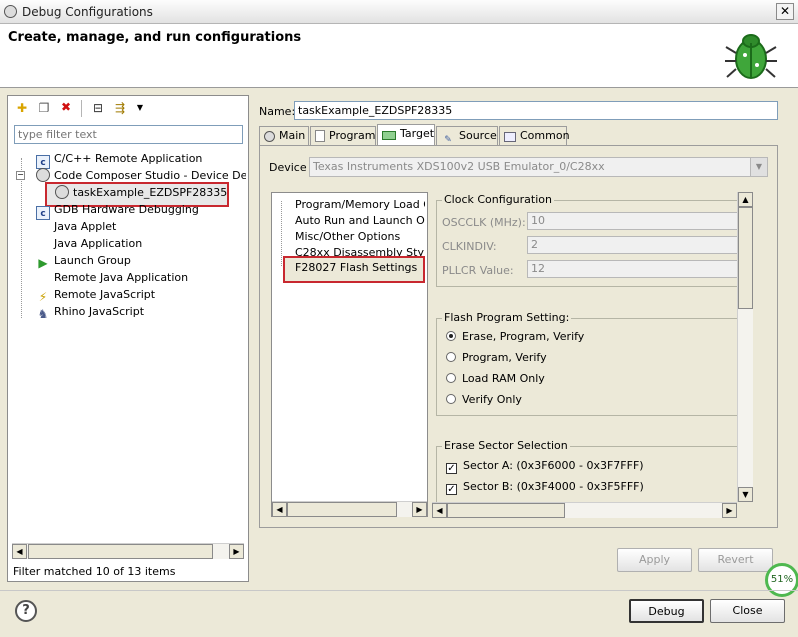 This screenshot has width=798, height=637. What do you see at coordinates (534, 135) in the screenshot?
I see `tab-common: Common` at bounding box center [534, 135].